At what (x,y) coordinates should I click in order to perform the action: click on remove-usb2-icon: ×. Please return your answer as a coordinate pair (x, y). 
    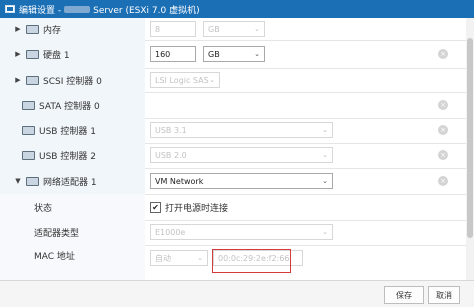
    Looking at the image, I should click on (443, 155).